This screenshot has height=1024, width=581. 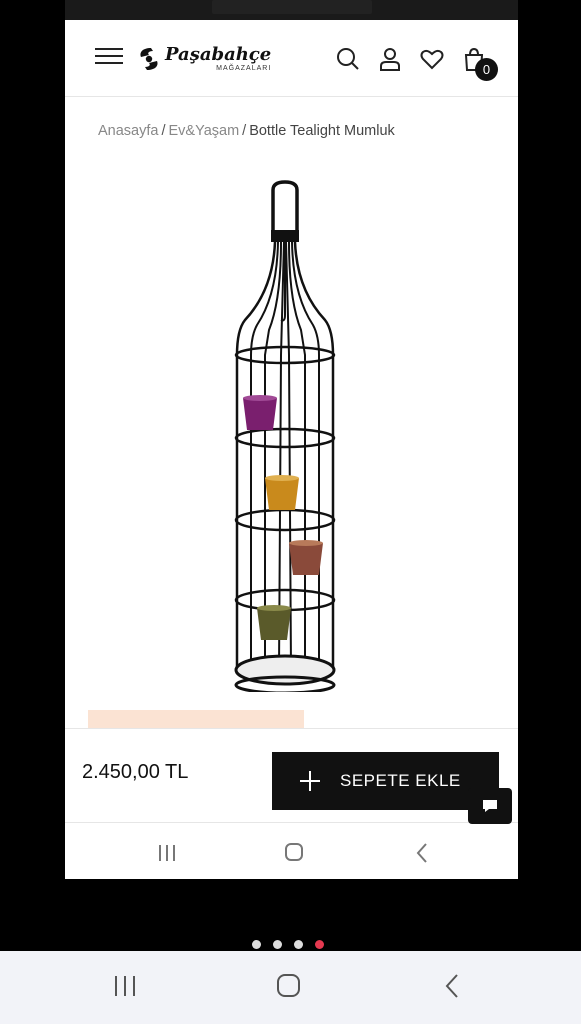 I want to click on logo-subtitle: MAĞAZALARI, so click(x=244, y=68).